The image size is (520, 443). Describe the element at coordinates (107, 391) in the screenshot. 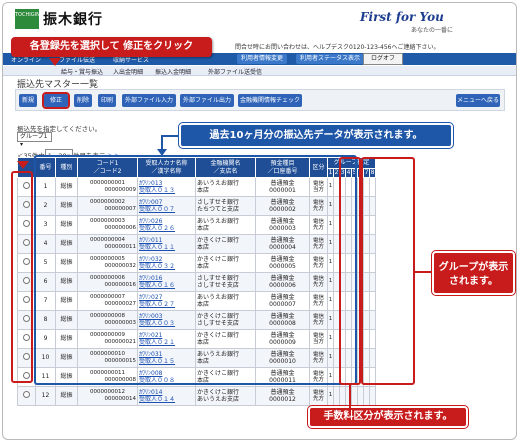

I see `row-code1: 0000000012` at that location.